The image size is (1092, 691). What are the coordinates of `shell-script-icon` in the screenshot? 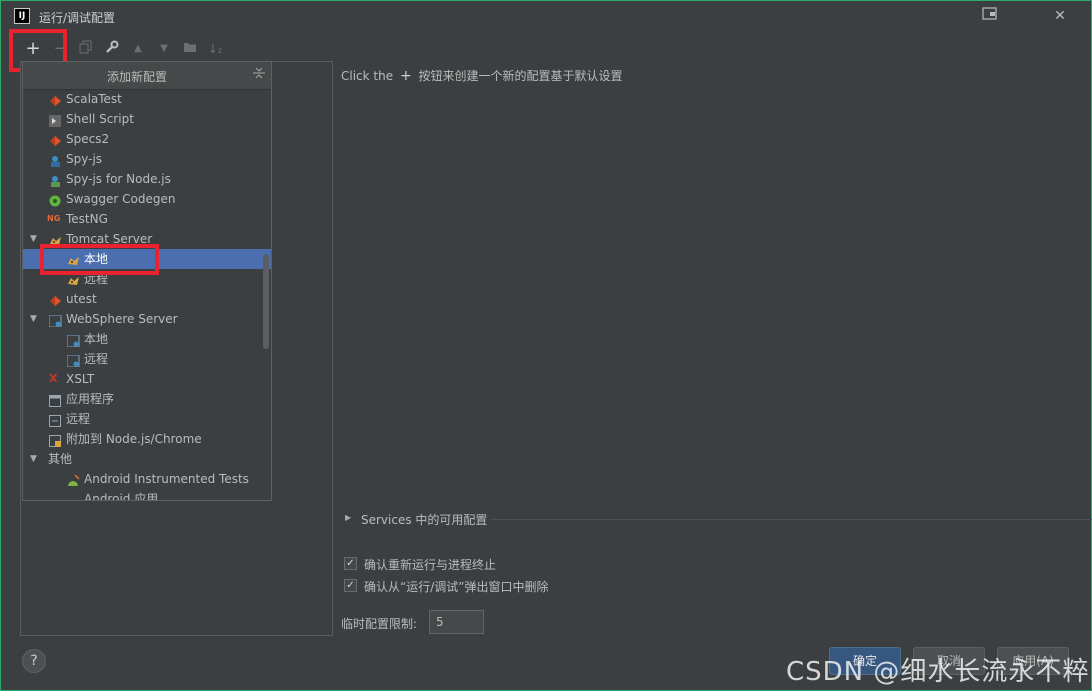 It's located at (55, 120).